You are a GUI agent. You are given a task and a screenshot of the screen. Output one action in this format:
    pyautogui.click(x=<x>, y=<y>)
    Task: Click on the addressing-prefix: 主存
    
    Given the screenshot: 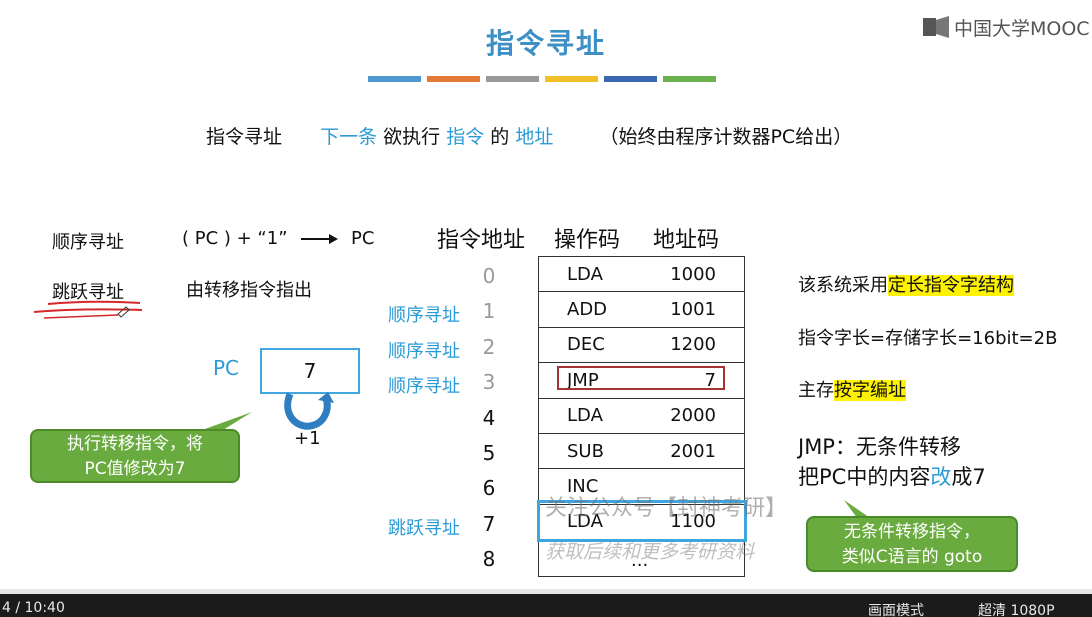 What is the action you would take?
    pyautogui.click(x=816, y=390)
    